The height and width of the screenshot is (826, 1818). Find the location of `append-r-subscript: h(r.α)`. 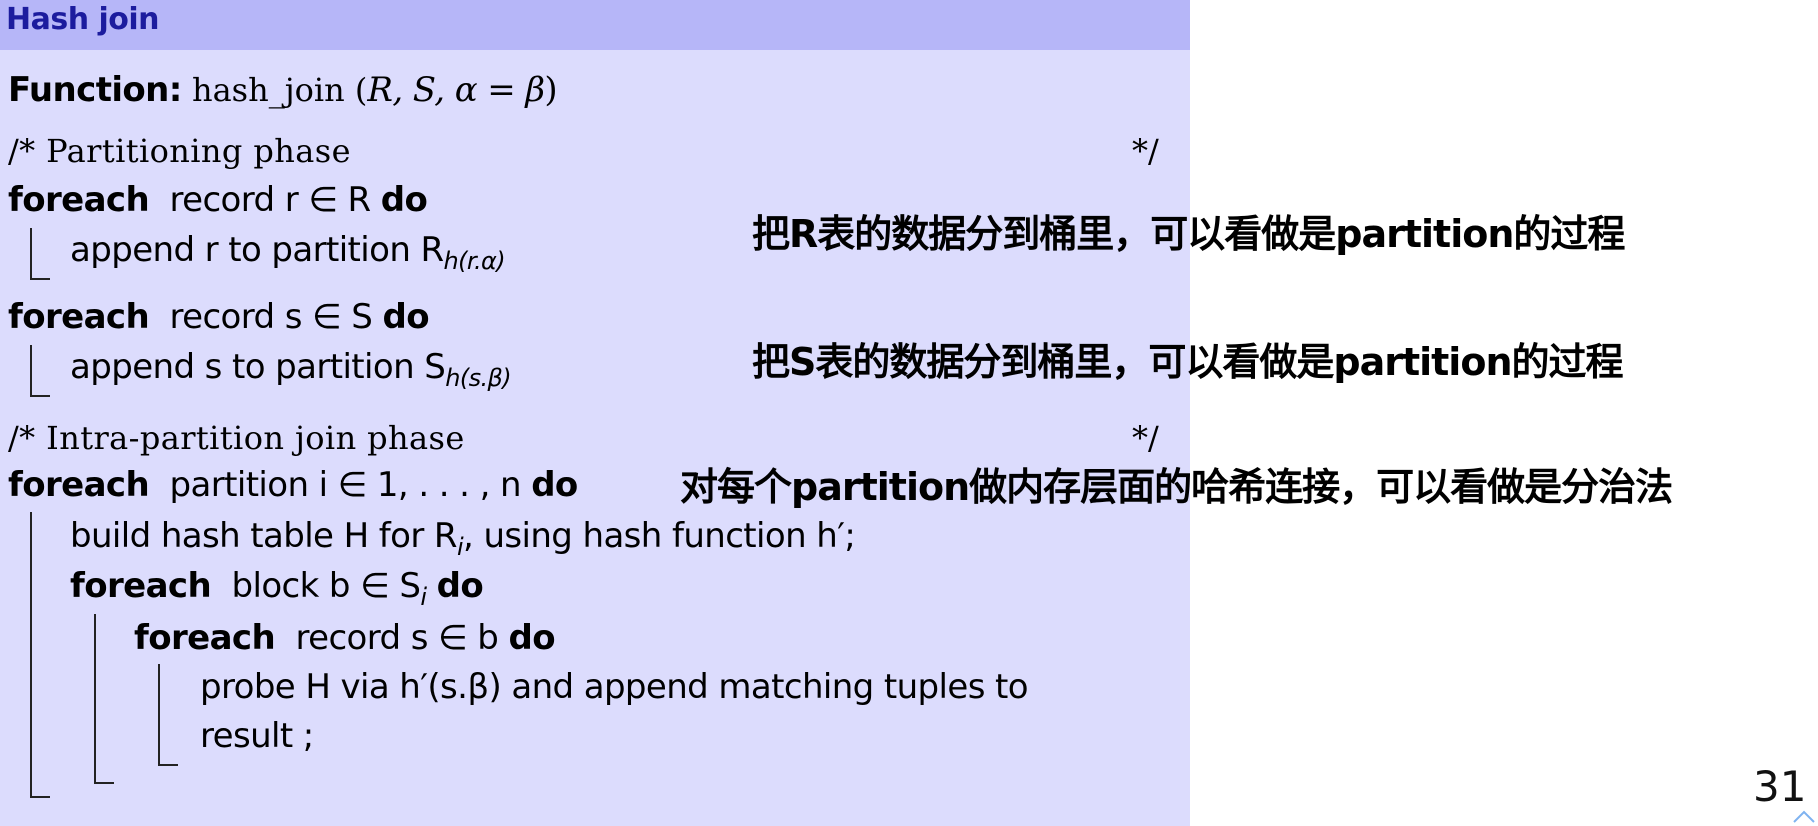

append-r-subscript: h(r.α) is located at coordinates (474, 261).